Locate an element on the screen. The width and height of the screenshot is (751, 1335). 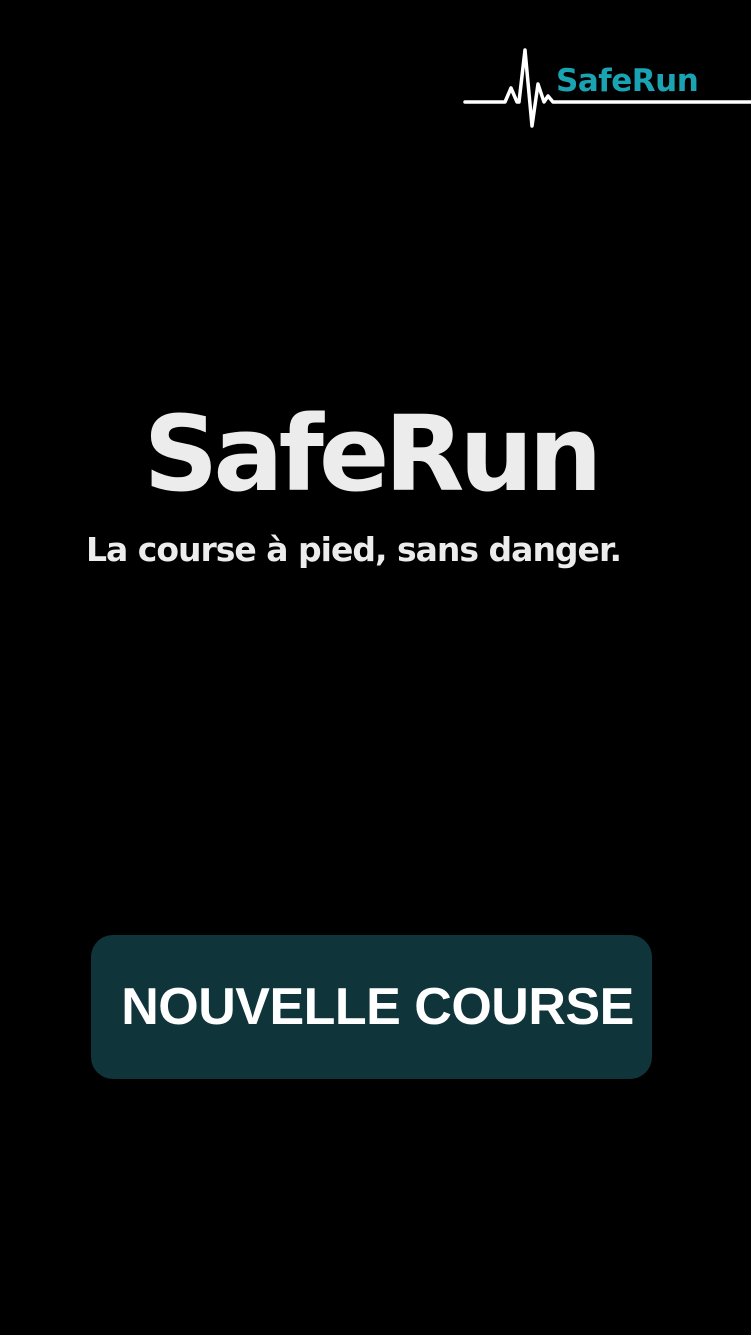
header-logo: SafeRun is located at coordinates (607, 90).